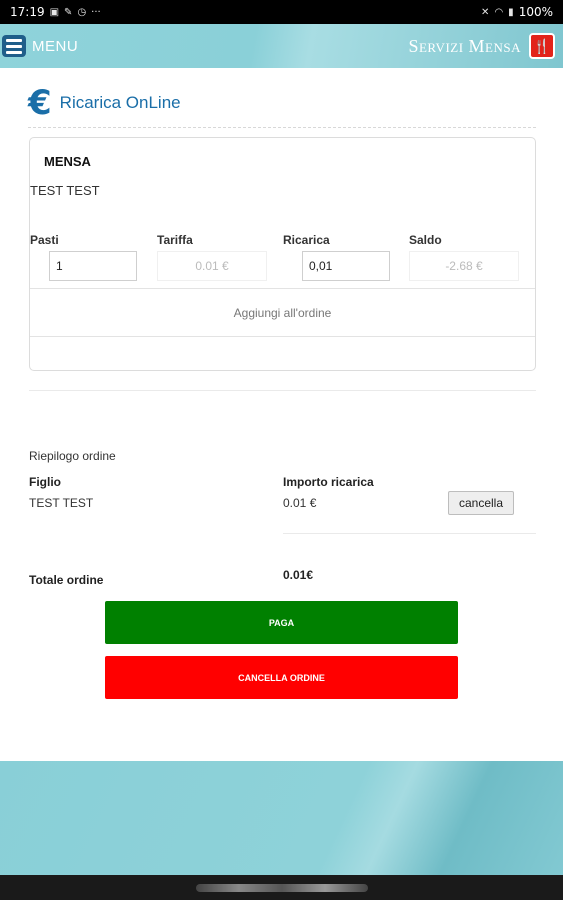 The image size is (563, 900). Describe the element at coordinates (281, 818) in the screenshot. I see `footer-banner` at that location.